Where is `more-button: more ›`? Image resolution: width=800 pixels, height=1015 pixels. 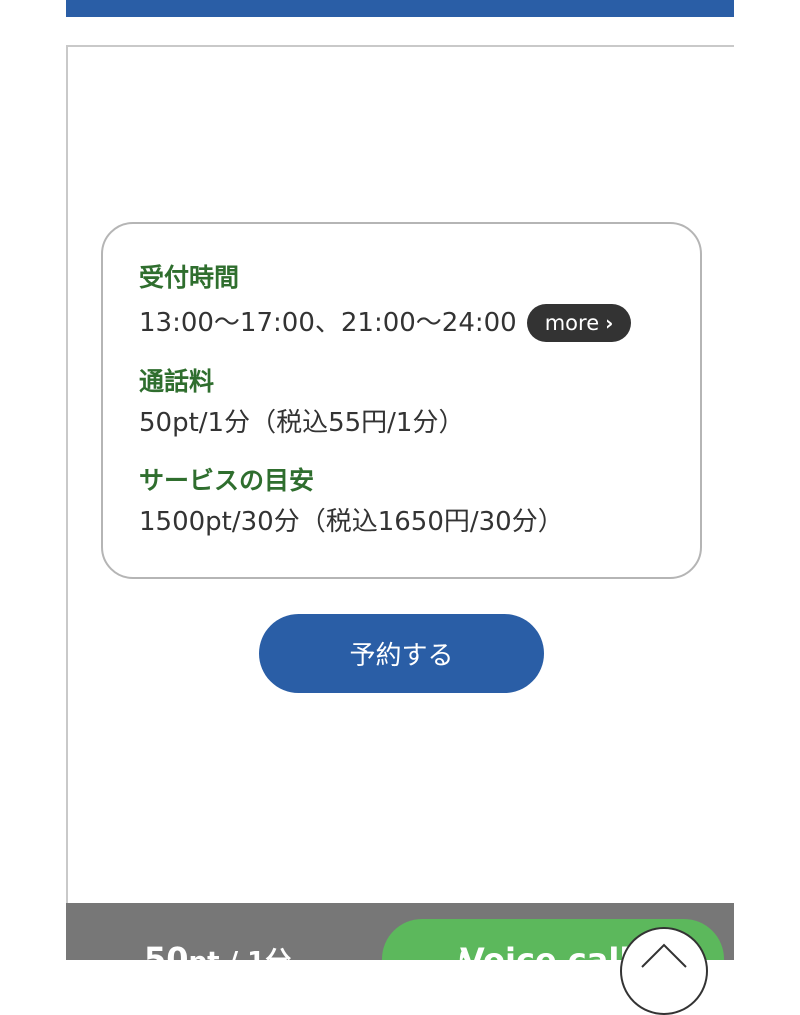
more-button: more › is located at coordinates (579, 323).